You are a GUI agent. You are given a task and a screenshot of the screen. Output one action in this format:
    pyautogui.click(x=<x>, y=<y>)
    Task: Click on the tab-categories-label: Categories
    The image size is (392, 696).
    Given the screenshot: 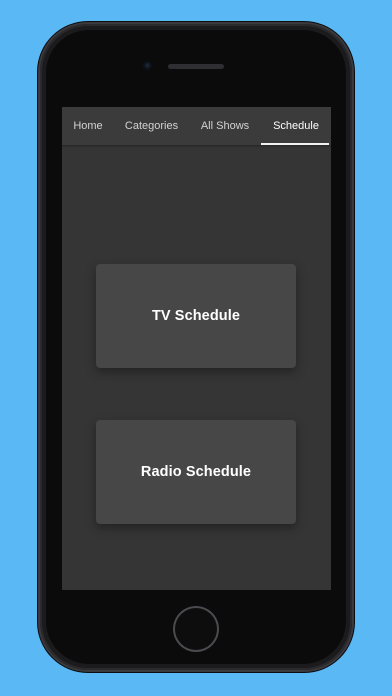 What is the action you would take?
    pyautogui.click(x=151, y=126)
    